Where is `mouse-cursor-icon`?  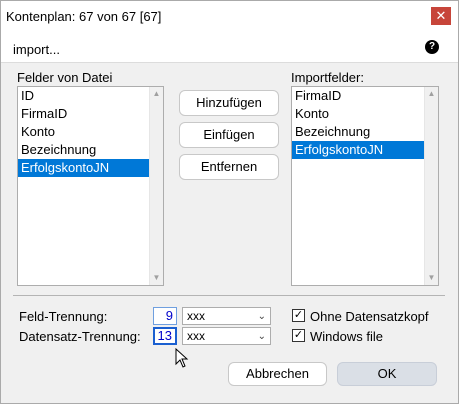 mouse-cursor-icon is located at coordinates (182, 358).